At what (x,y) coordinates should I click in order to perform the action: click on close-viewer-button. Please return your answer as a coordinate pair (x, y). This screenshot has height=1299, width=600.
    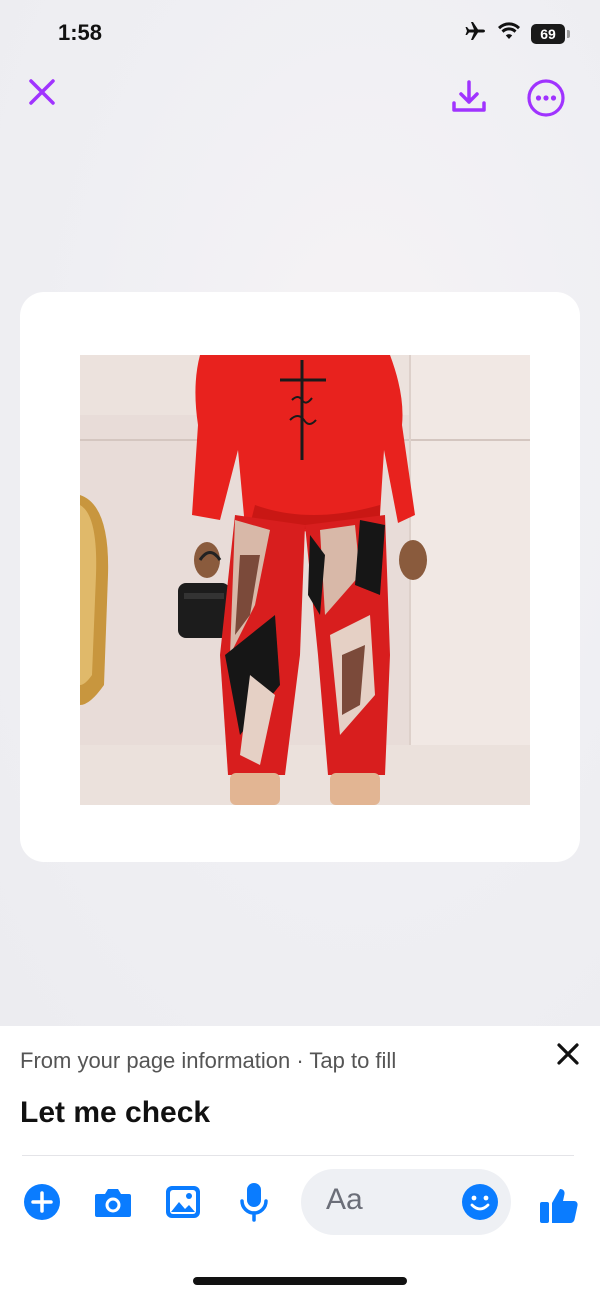
    Looking at the image, I should click on (42, 94).